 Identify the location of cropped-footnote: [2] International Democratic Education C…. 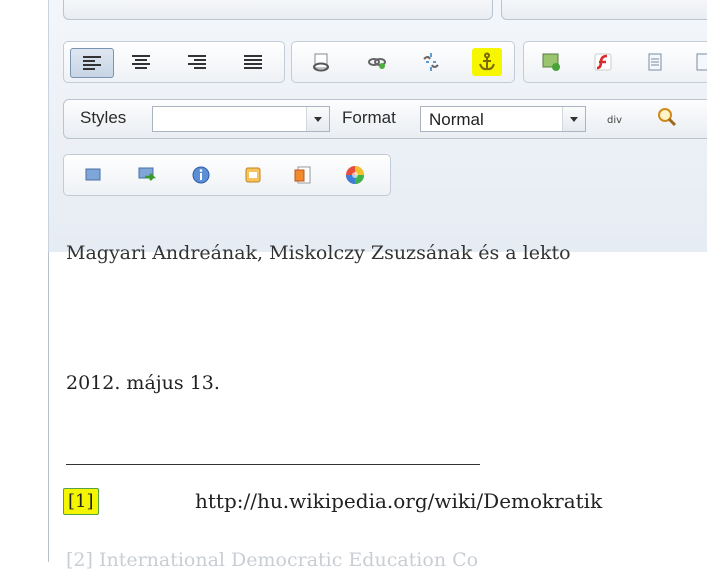
(272, 560).